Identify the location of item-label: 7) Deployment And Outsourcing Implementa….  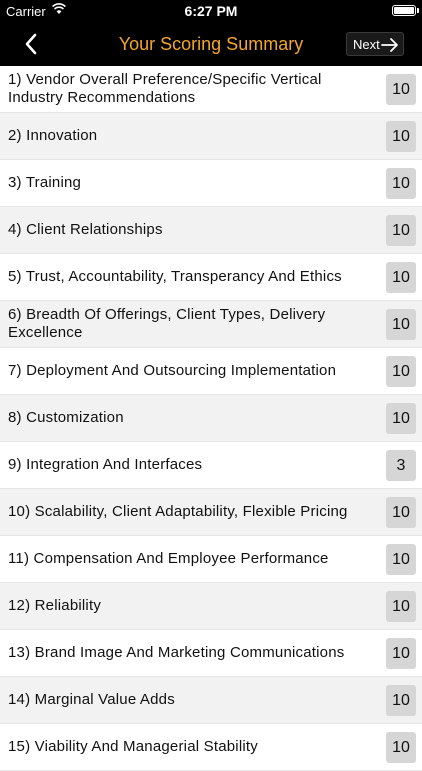
(172, 370).